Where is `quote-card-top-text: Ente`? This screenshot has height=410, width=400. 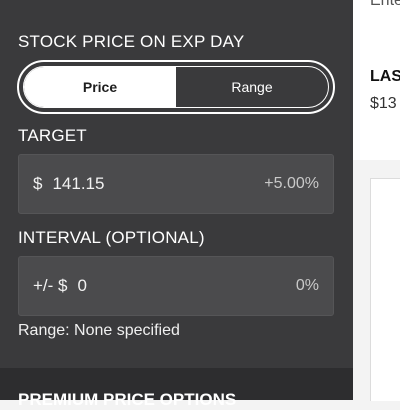 quote-card-top-text: Ente is located at coordinates (385, 4).